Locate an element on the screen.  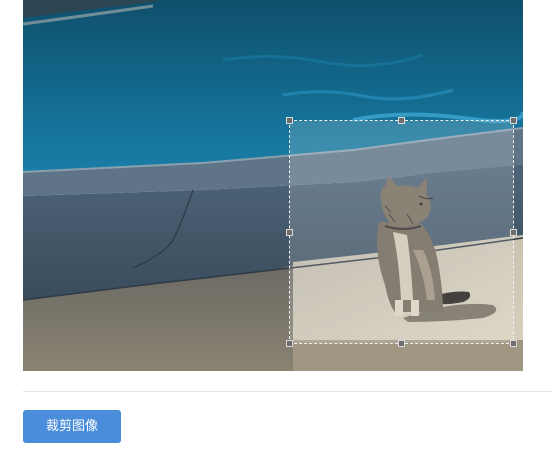
crop-image-button: 裁剪图像 is located at coordinates (72, 426).